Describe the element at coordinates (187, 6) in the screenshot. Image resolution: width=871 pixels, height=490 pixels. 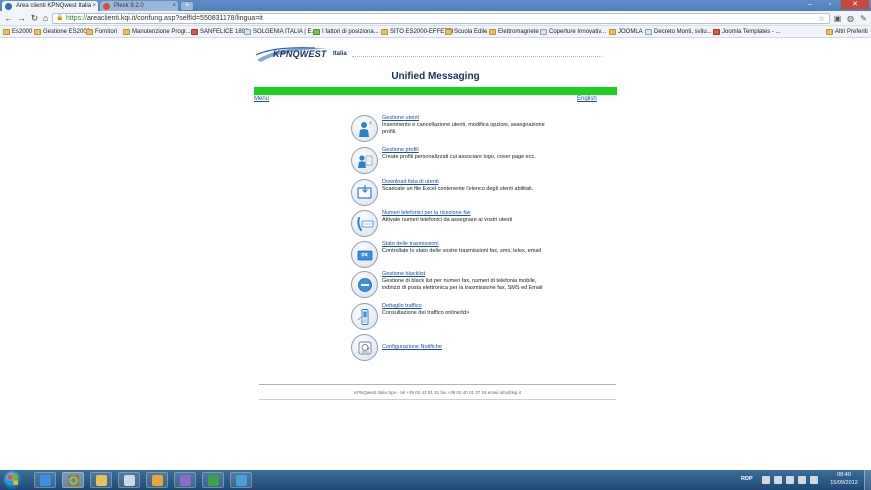
I see `new-tab-button: +` at that location.